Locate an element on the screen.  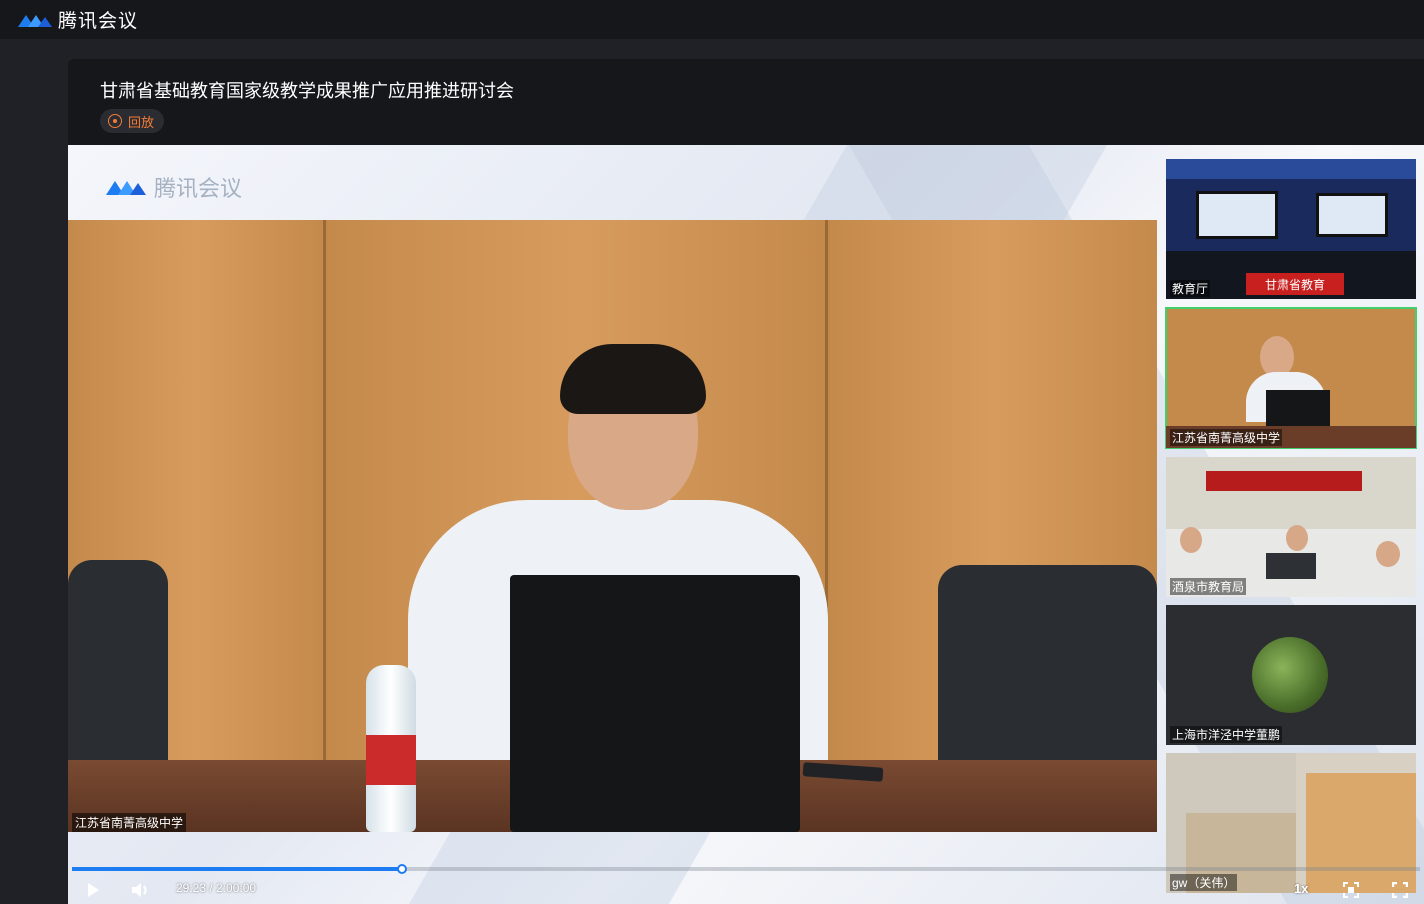
play-icon is located at coordinates (93, 890).